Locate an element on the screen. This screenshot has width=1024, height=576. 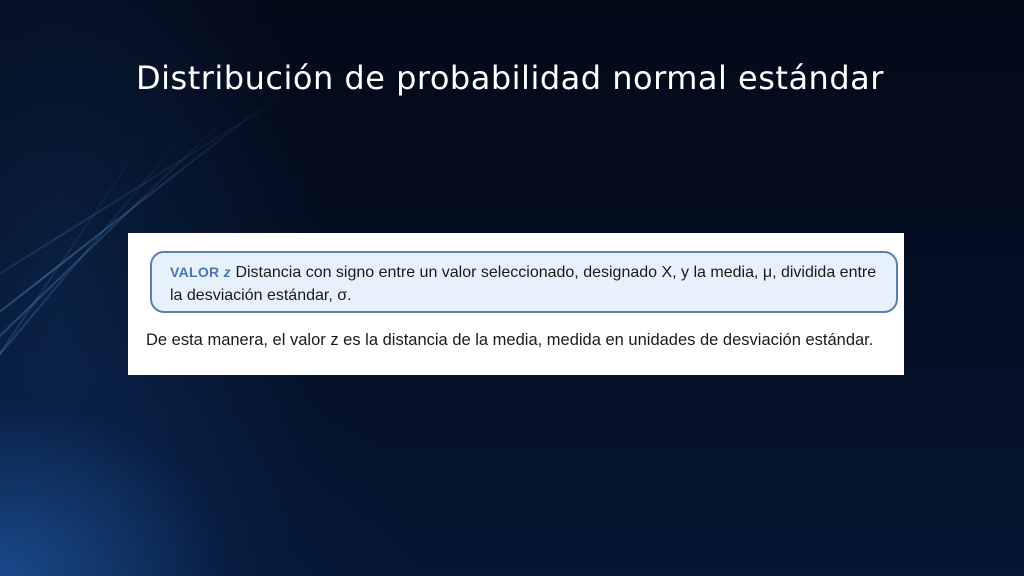
definition-term: VALOR z is located at coordinates (200, 272).